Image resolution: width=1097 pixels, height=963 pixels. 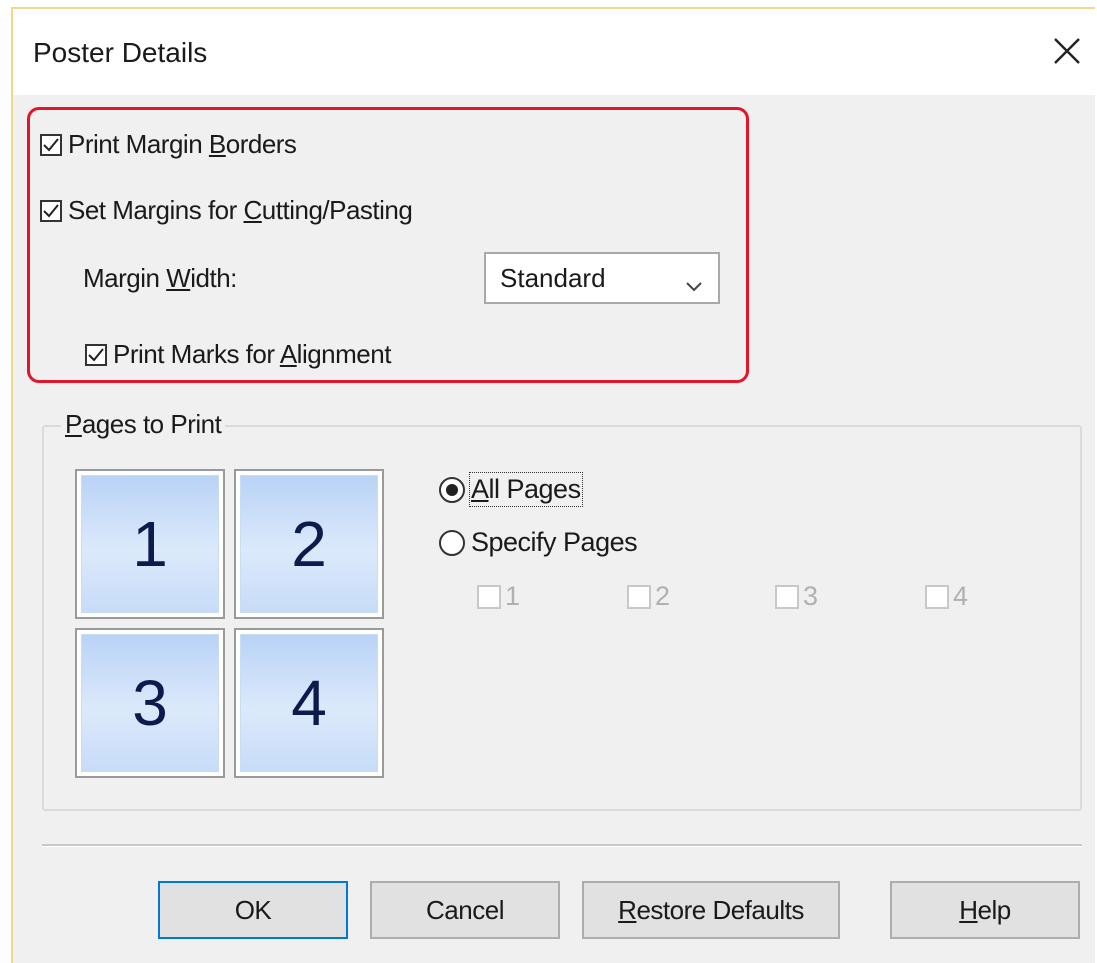 What do you see at coordinates (1067, 51) in the screenshot?
I see `close-icon` at bounding box center [1067, 51].